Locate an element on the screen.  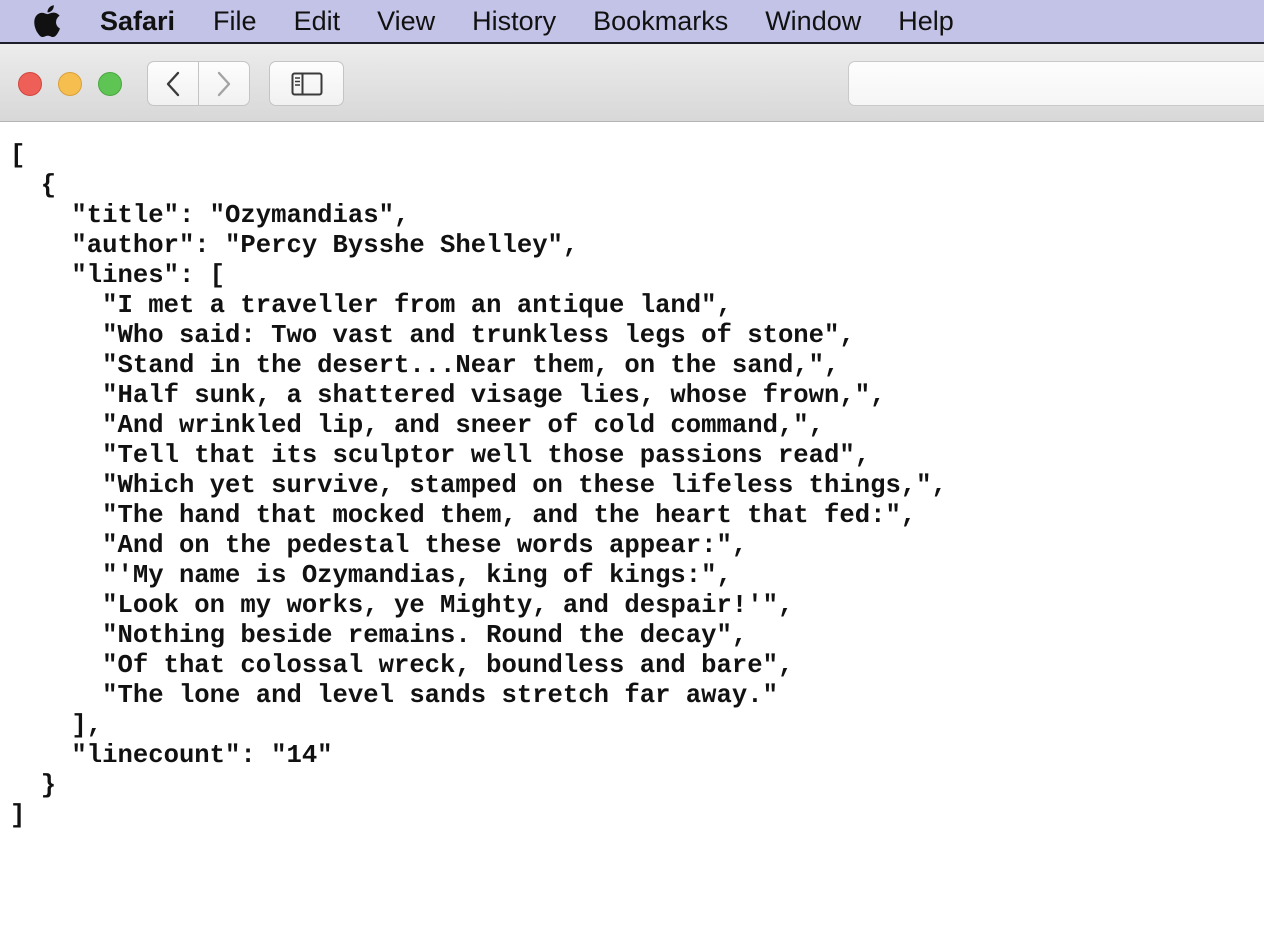
sidebar-toggle-button is located at coordinates (306, 83).